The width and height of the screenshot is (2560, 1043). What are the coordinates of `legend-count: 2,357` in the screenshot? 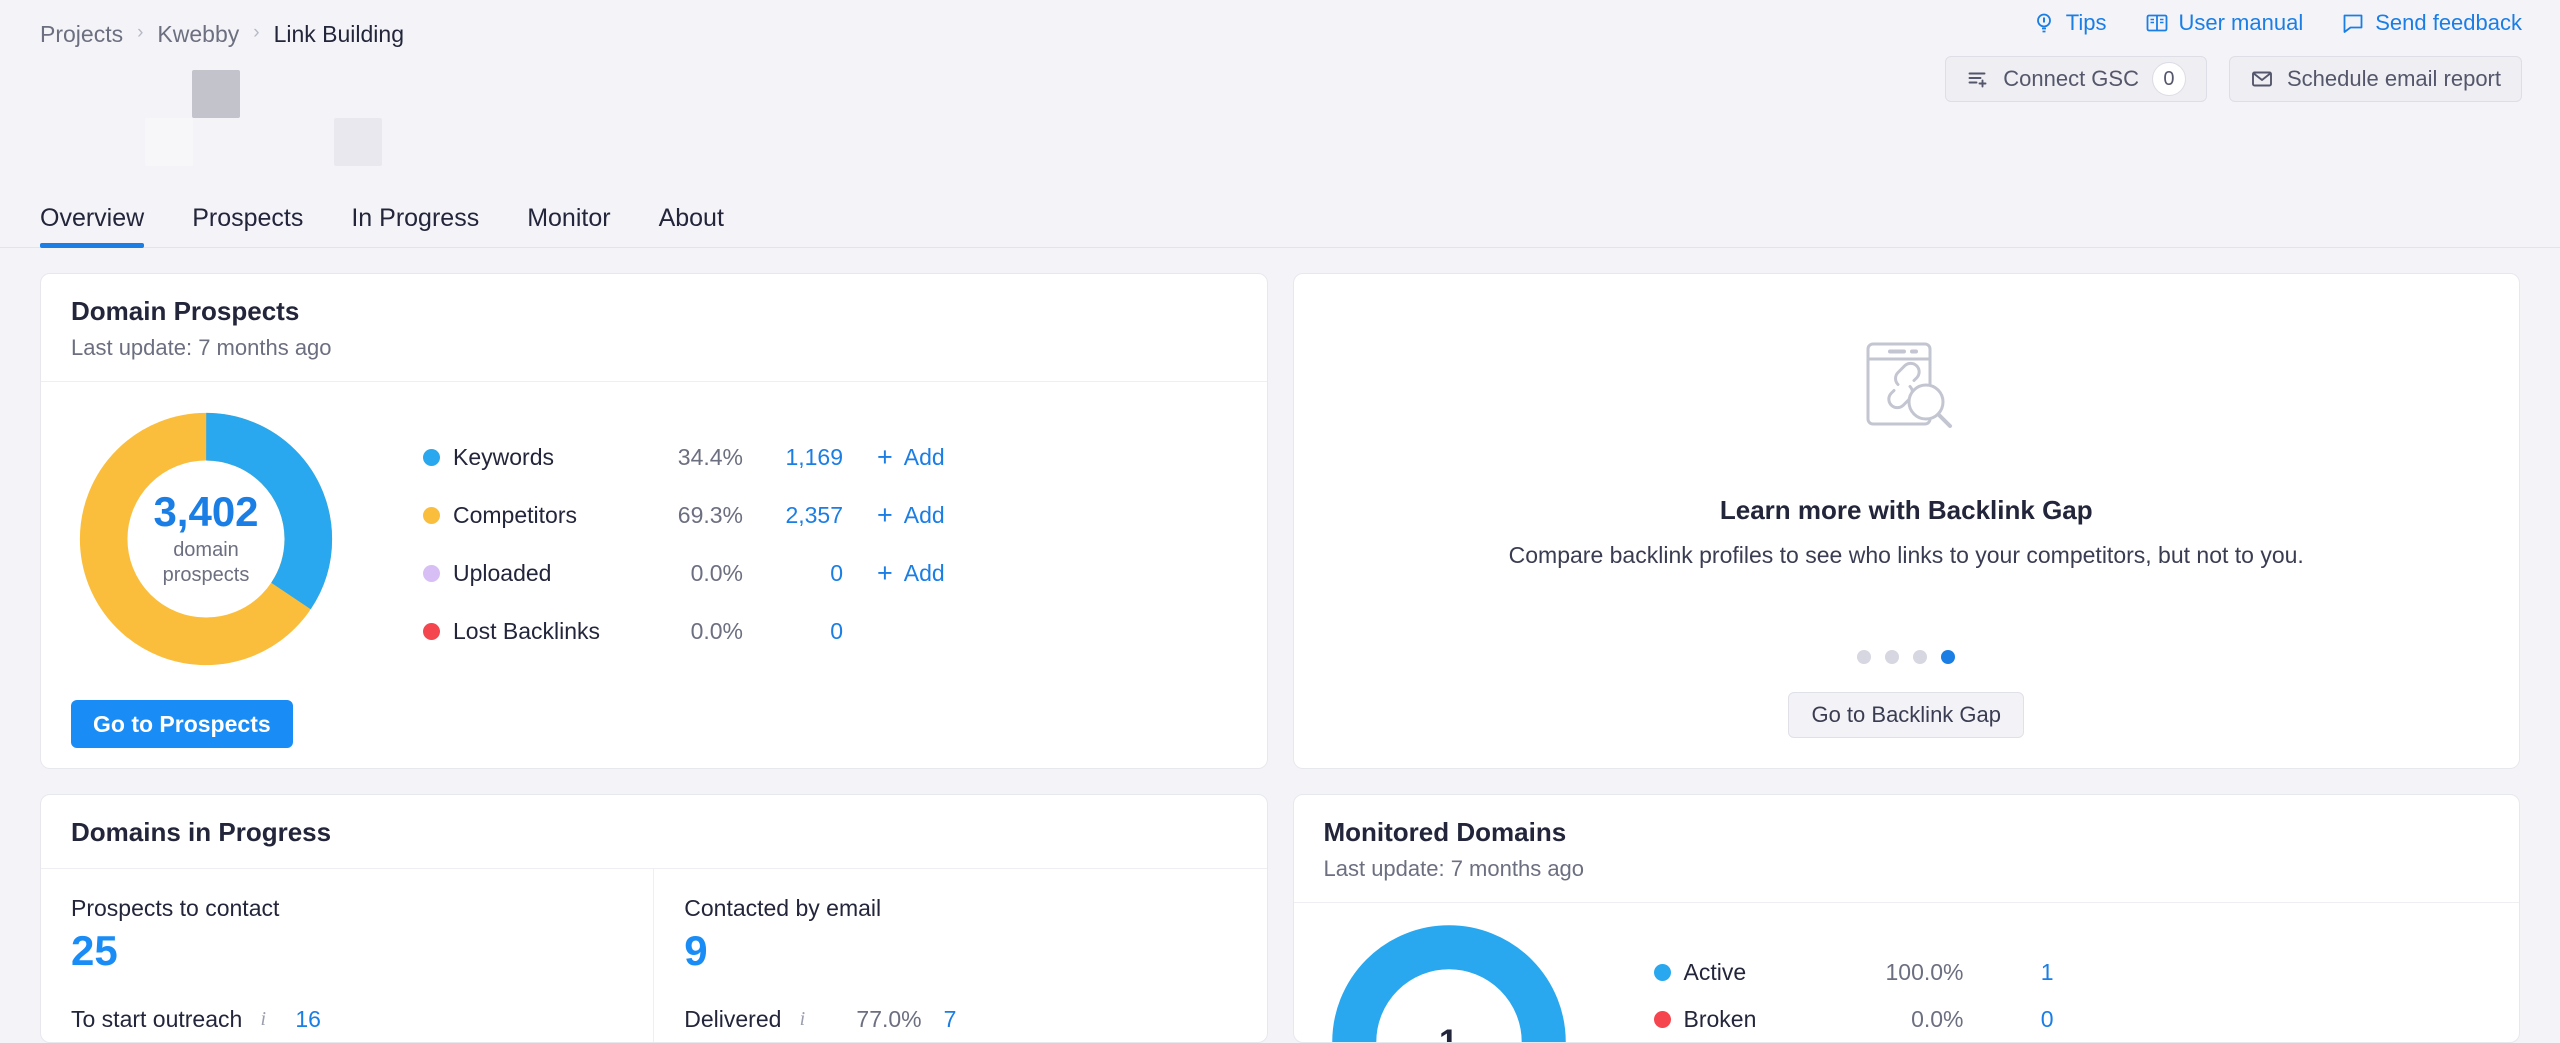 It's located at (793, 515).